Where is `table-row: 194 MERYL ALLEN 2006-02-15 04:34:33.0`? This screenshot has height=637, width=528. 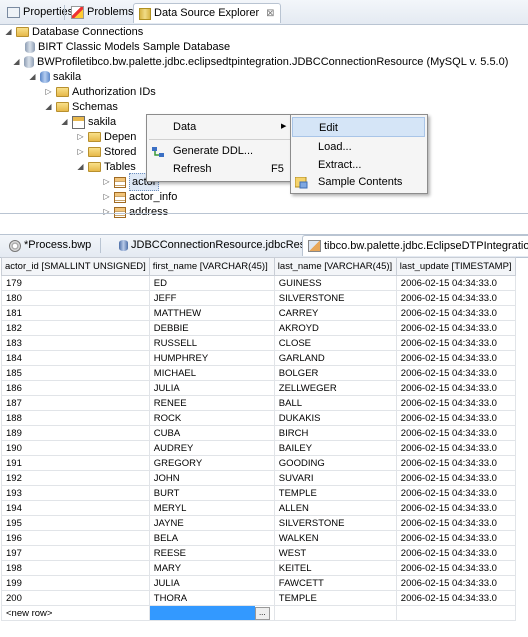 table-row: 194 MERYL ALLEN 2006-02-15 04:34:33.0 is located at coordinates (258, 508).